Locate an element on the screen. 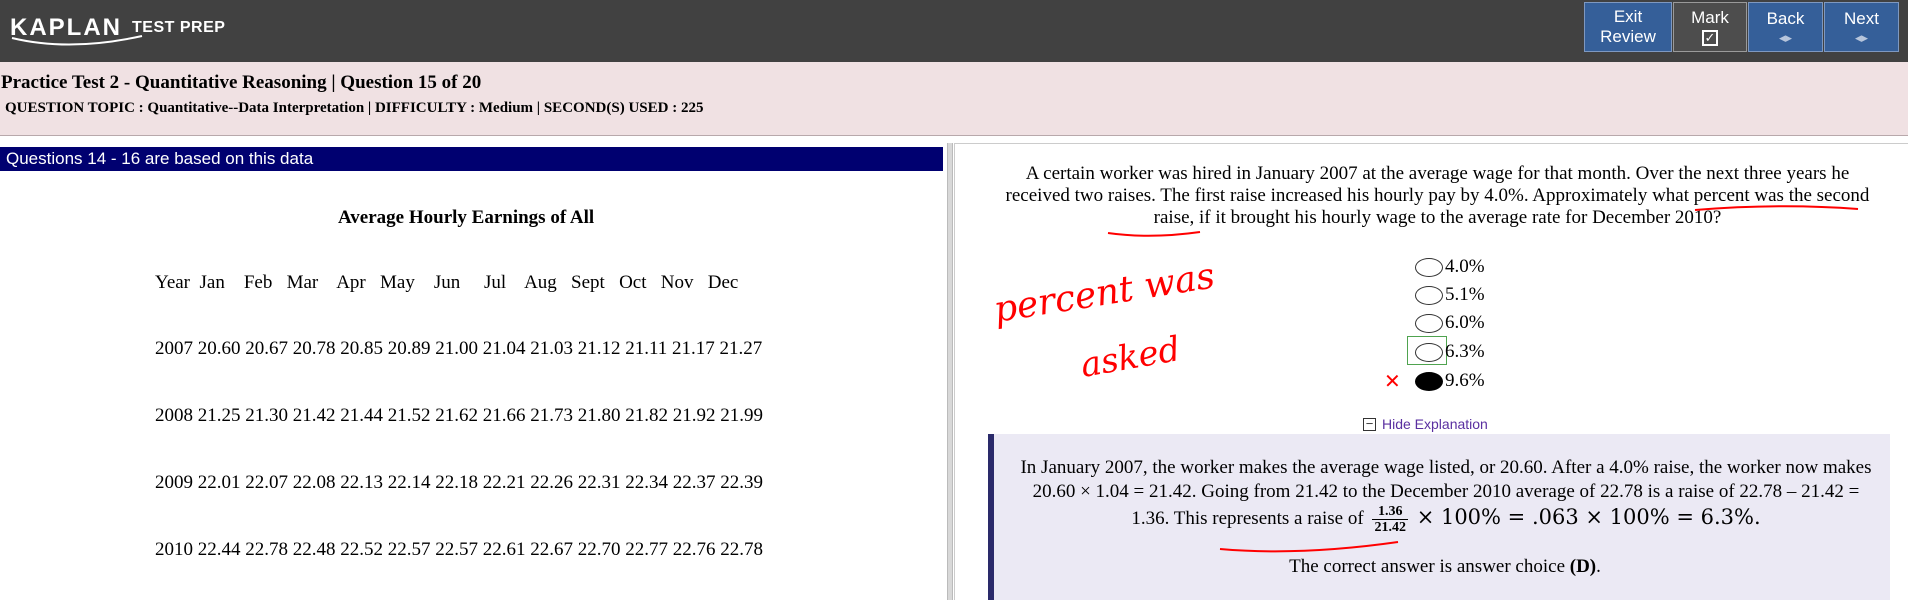  answer-choice-d: 6.3% is located at coordinates (1450, 352).